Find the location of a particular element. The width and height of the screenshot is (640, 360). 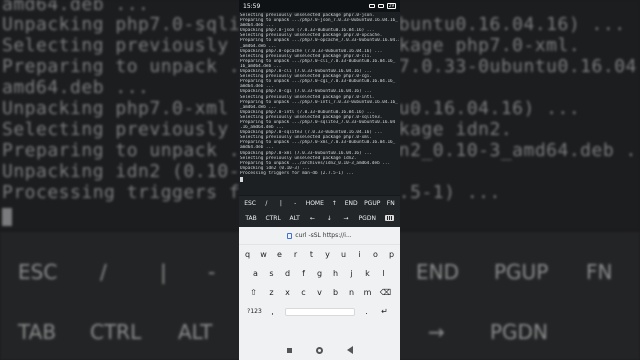

symbols-key: ?123 is located at coordinates (255, 311).